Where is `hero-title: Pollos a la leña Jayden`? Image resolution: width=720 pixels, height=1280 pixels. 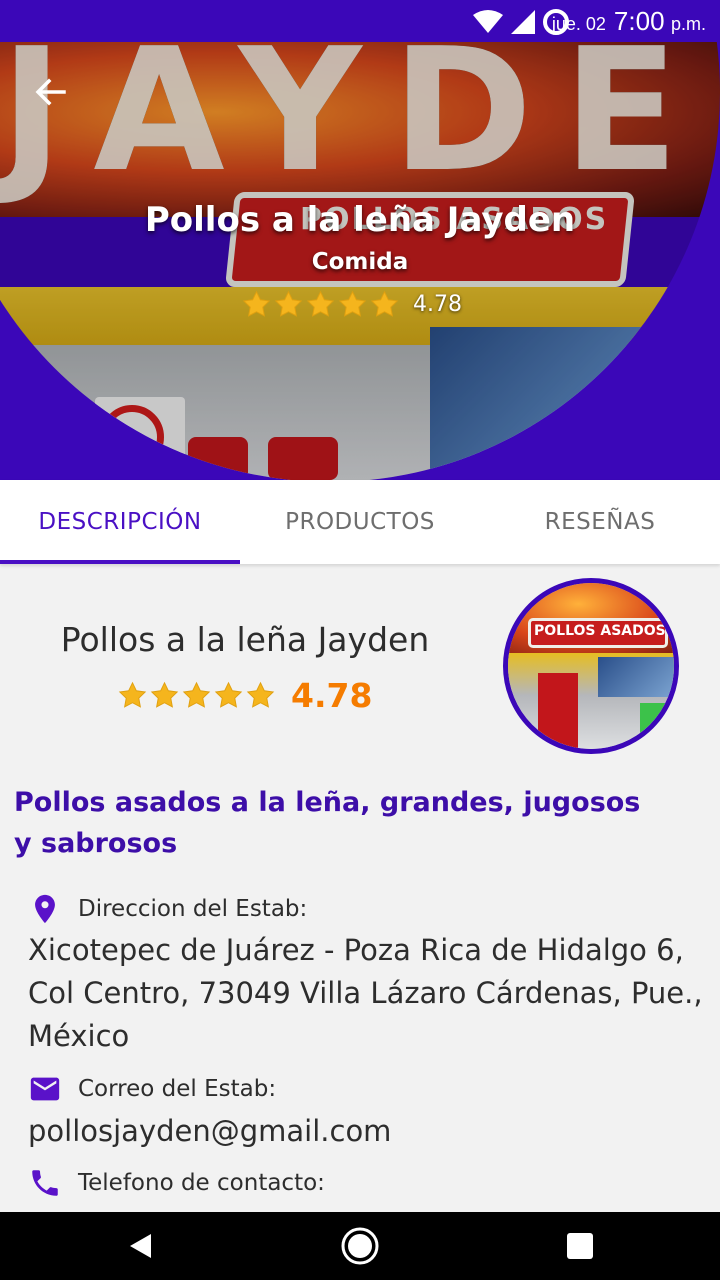 hero-title: Pollos a la leña Jayden is located at coordinates (360, 220).